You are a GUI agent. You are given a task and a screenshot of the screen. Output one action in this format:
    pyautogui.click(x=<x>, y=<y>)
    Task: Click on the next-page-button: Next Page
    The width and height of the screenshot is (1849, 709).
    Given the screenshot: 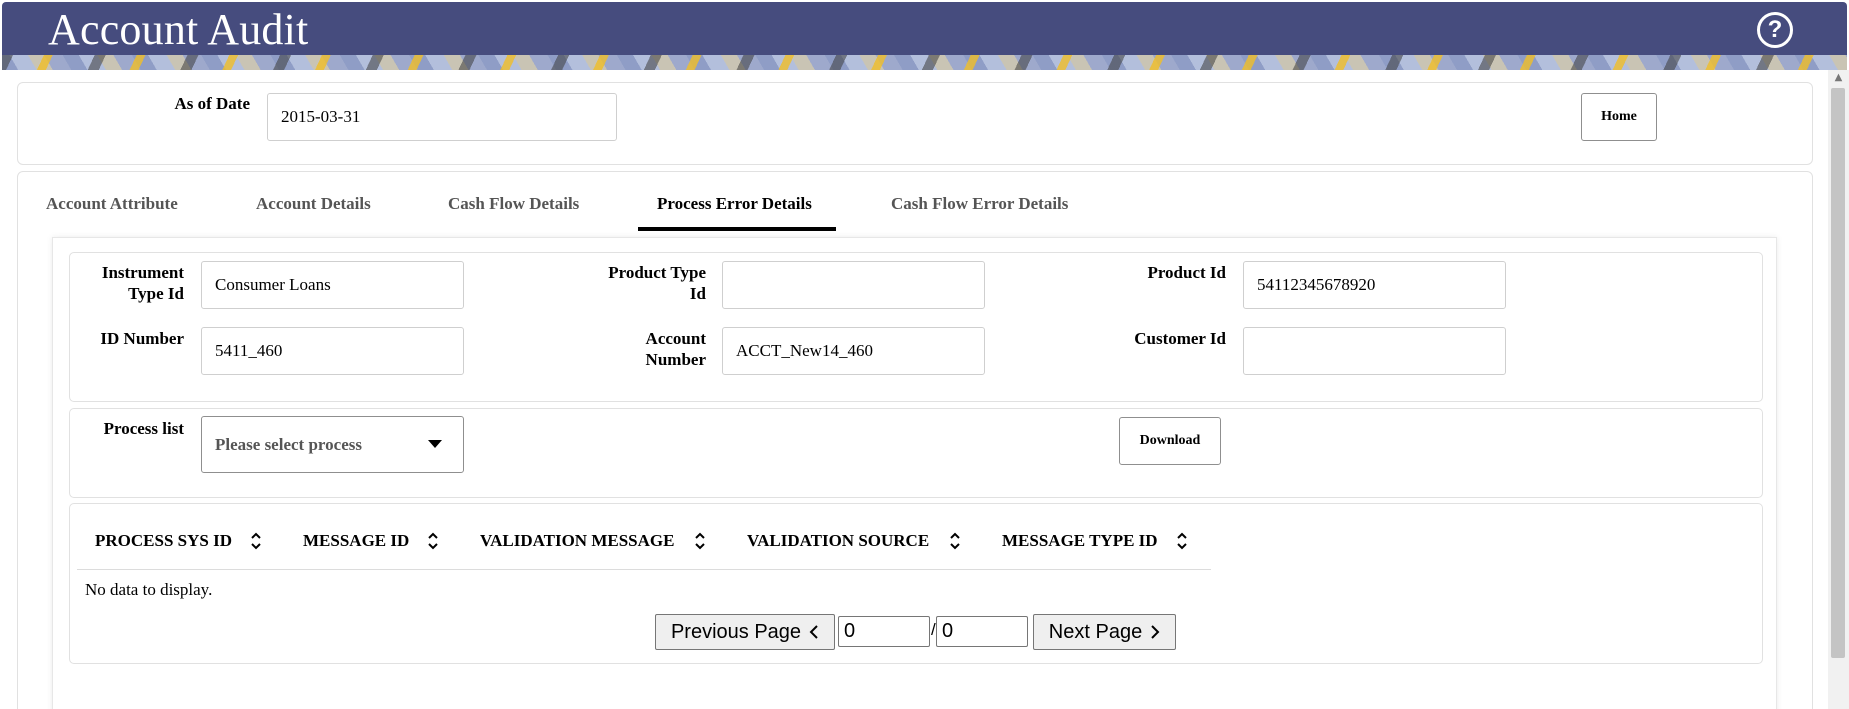 What is the action you would take?
    pyautogui.click(x=1104, y=632)
    